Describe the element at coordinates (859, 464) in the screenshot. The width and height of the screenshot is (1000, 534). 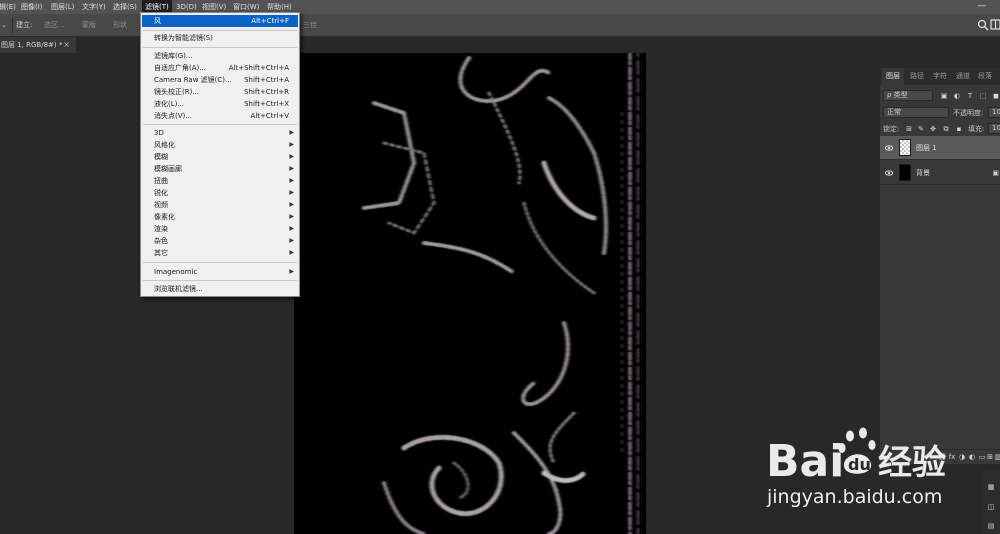
I see `svg-text: du` at that location.